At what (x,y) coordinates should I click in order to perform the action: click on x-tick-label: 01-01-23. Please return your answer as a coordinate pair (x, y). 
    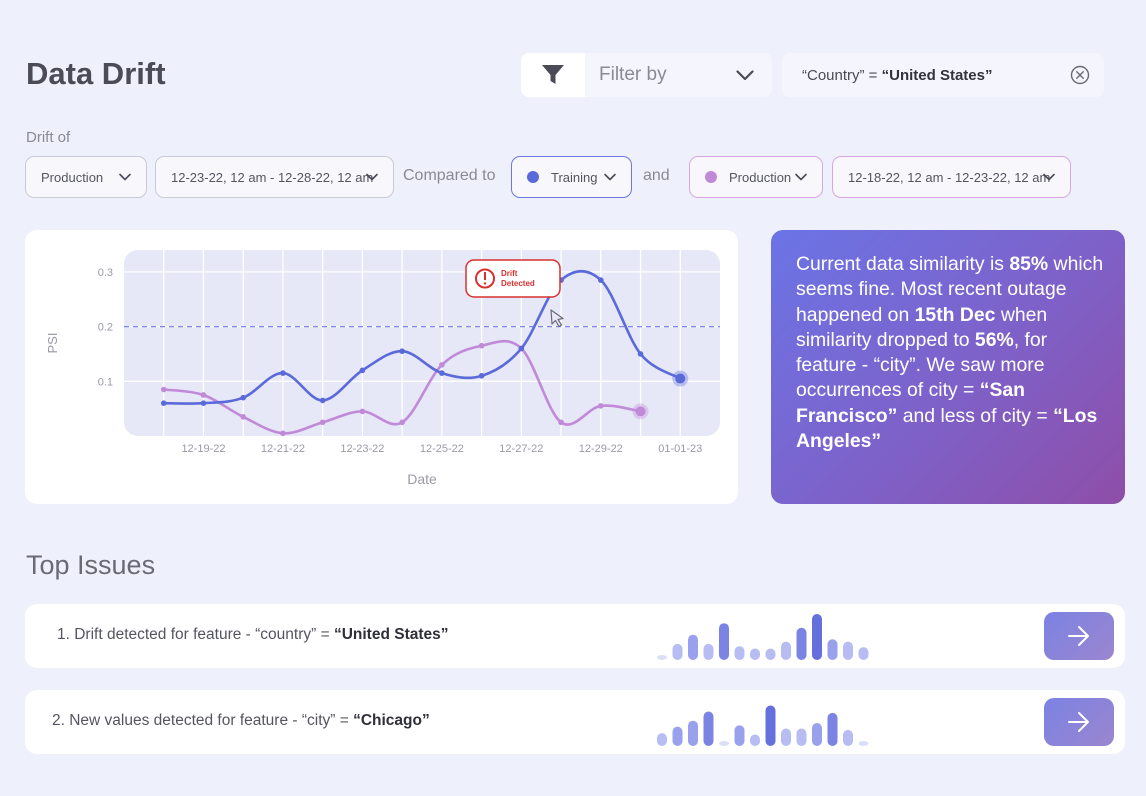
    Looking at the image, I should click on (680, 449).